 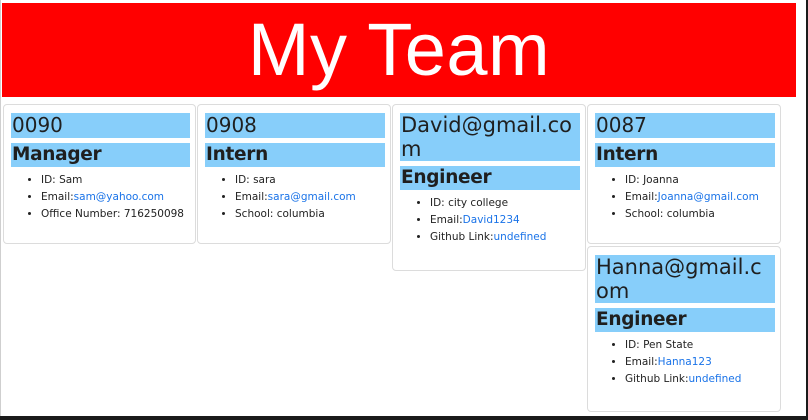 What do you see at coordinates (310, 180) in the screenshot?
I see `card-id-item: ID: sara` at bounding box center [310, 180].